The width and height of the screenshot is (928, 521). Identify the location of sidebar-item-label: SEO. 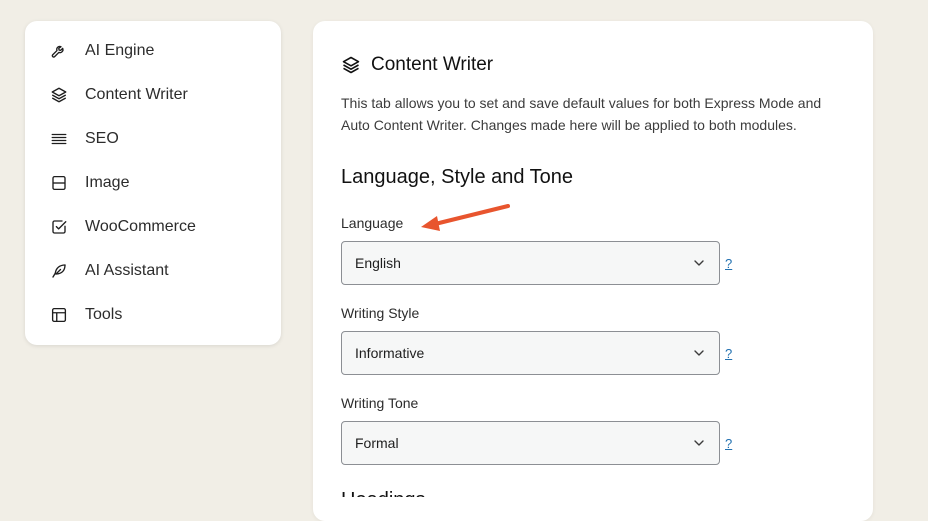
(102, 138).